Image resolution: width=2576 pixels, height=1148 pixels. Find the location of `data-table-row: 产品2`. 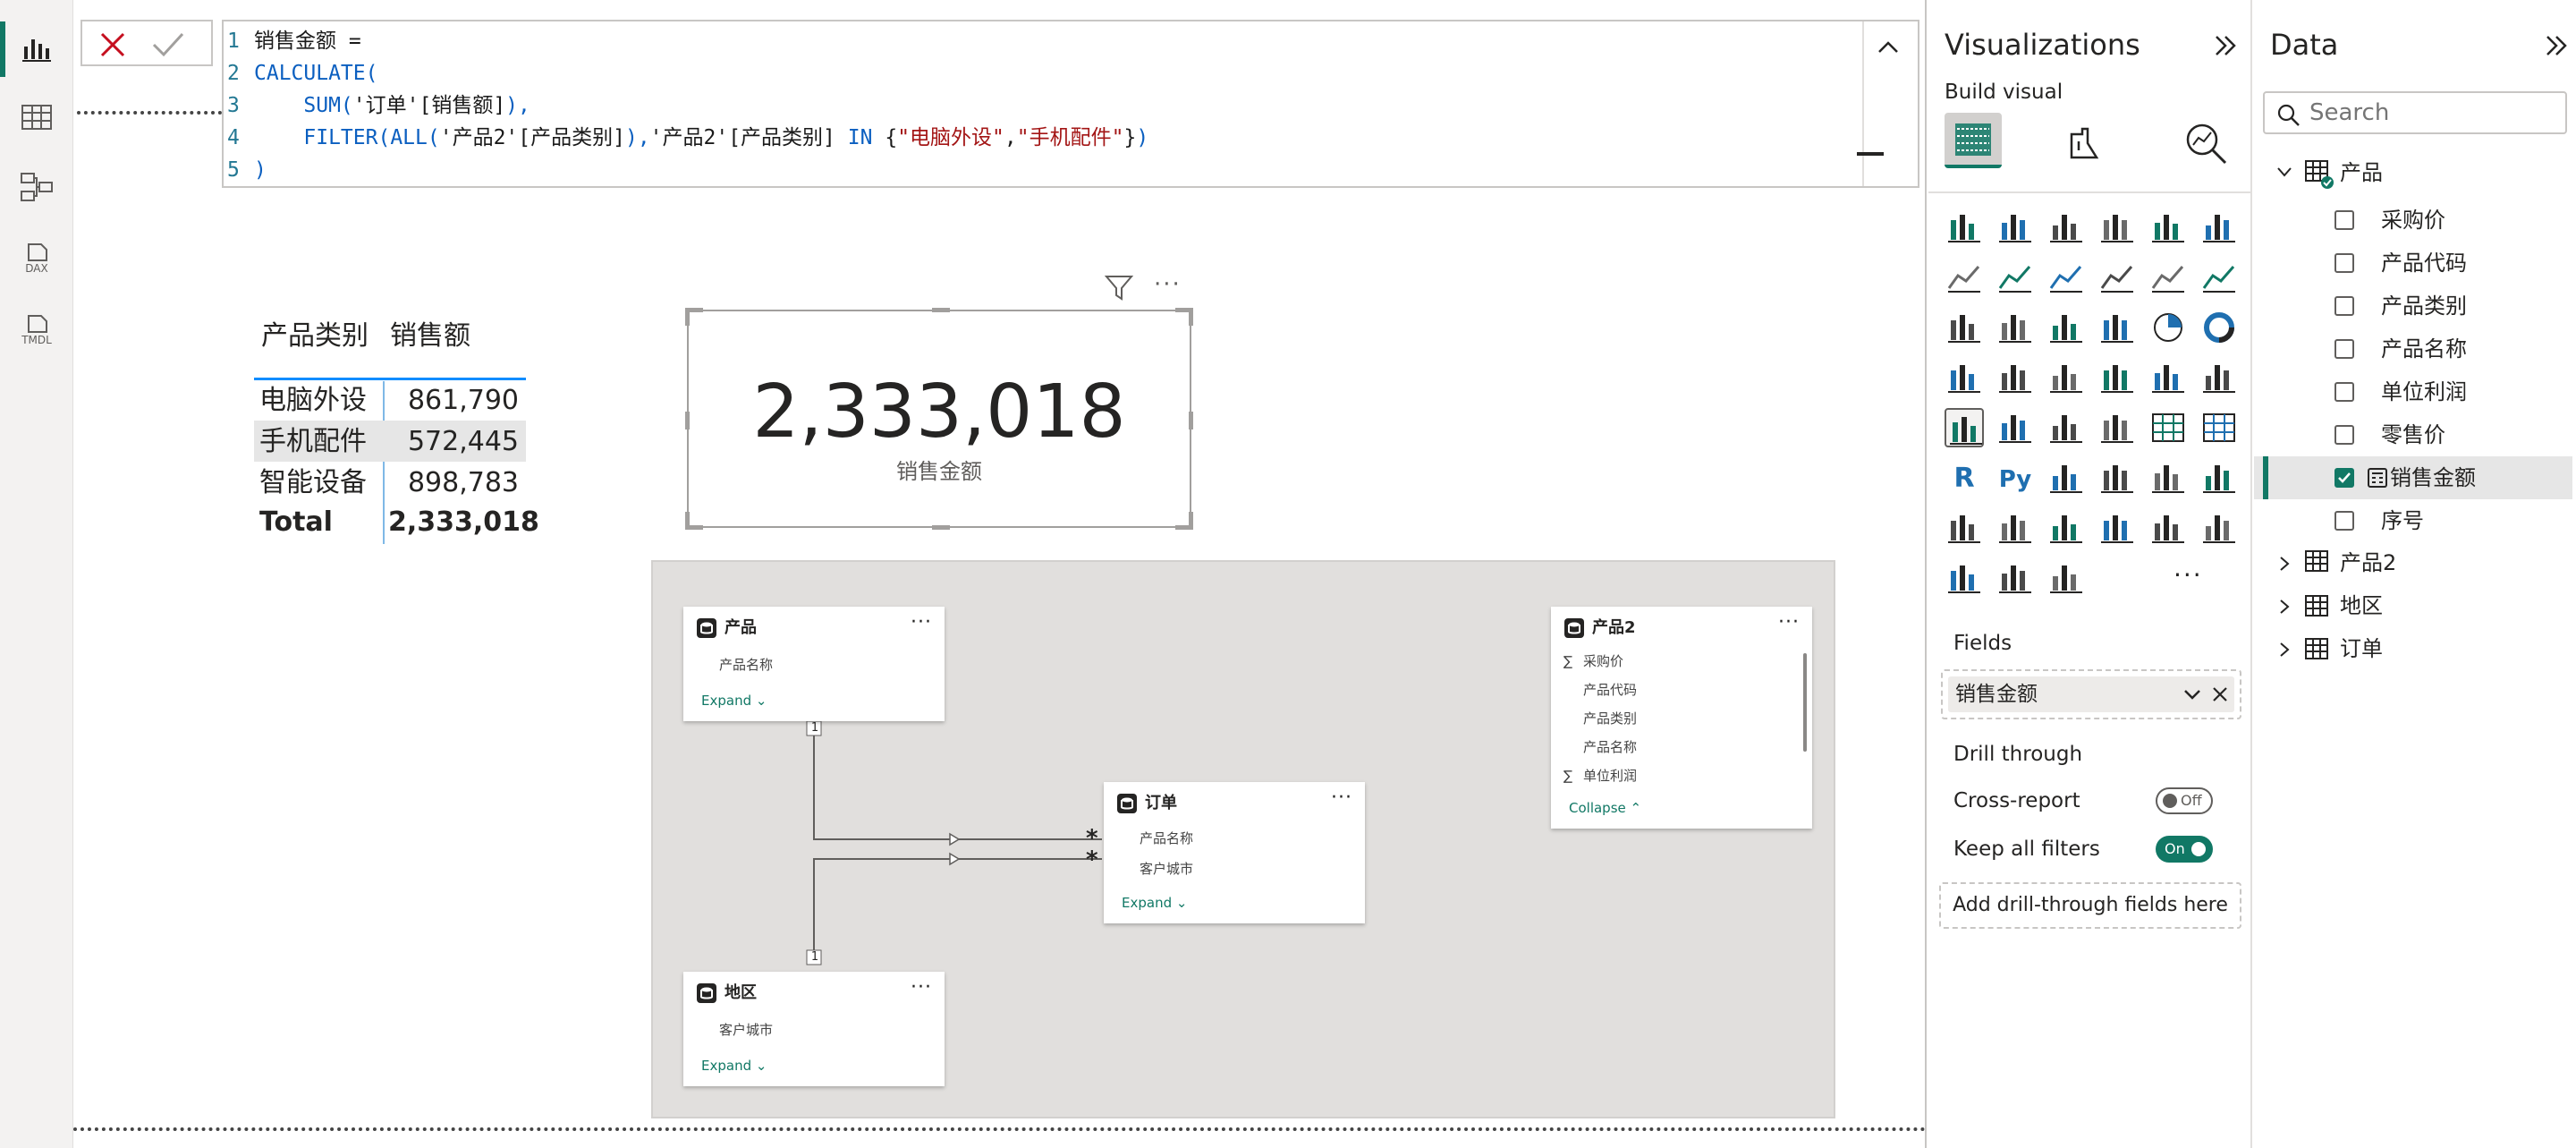

data-table-row: 产品2 is located at coordinates (2415, 563).